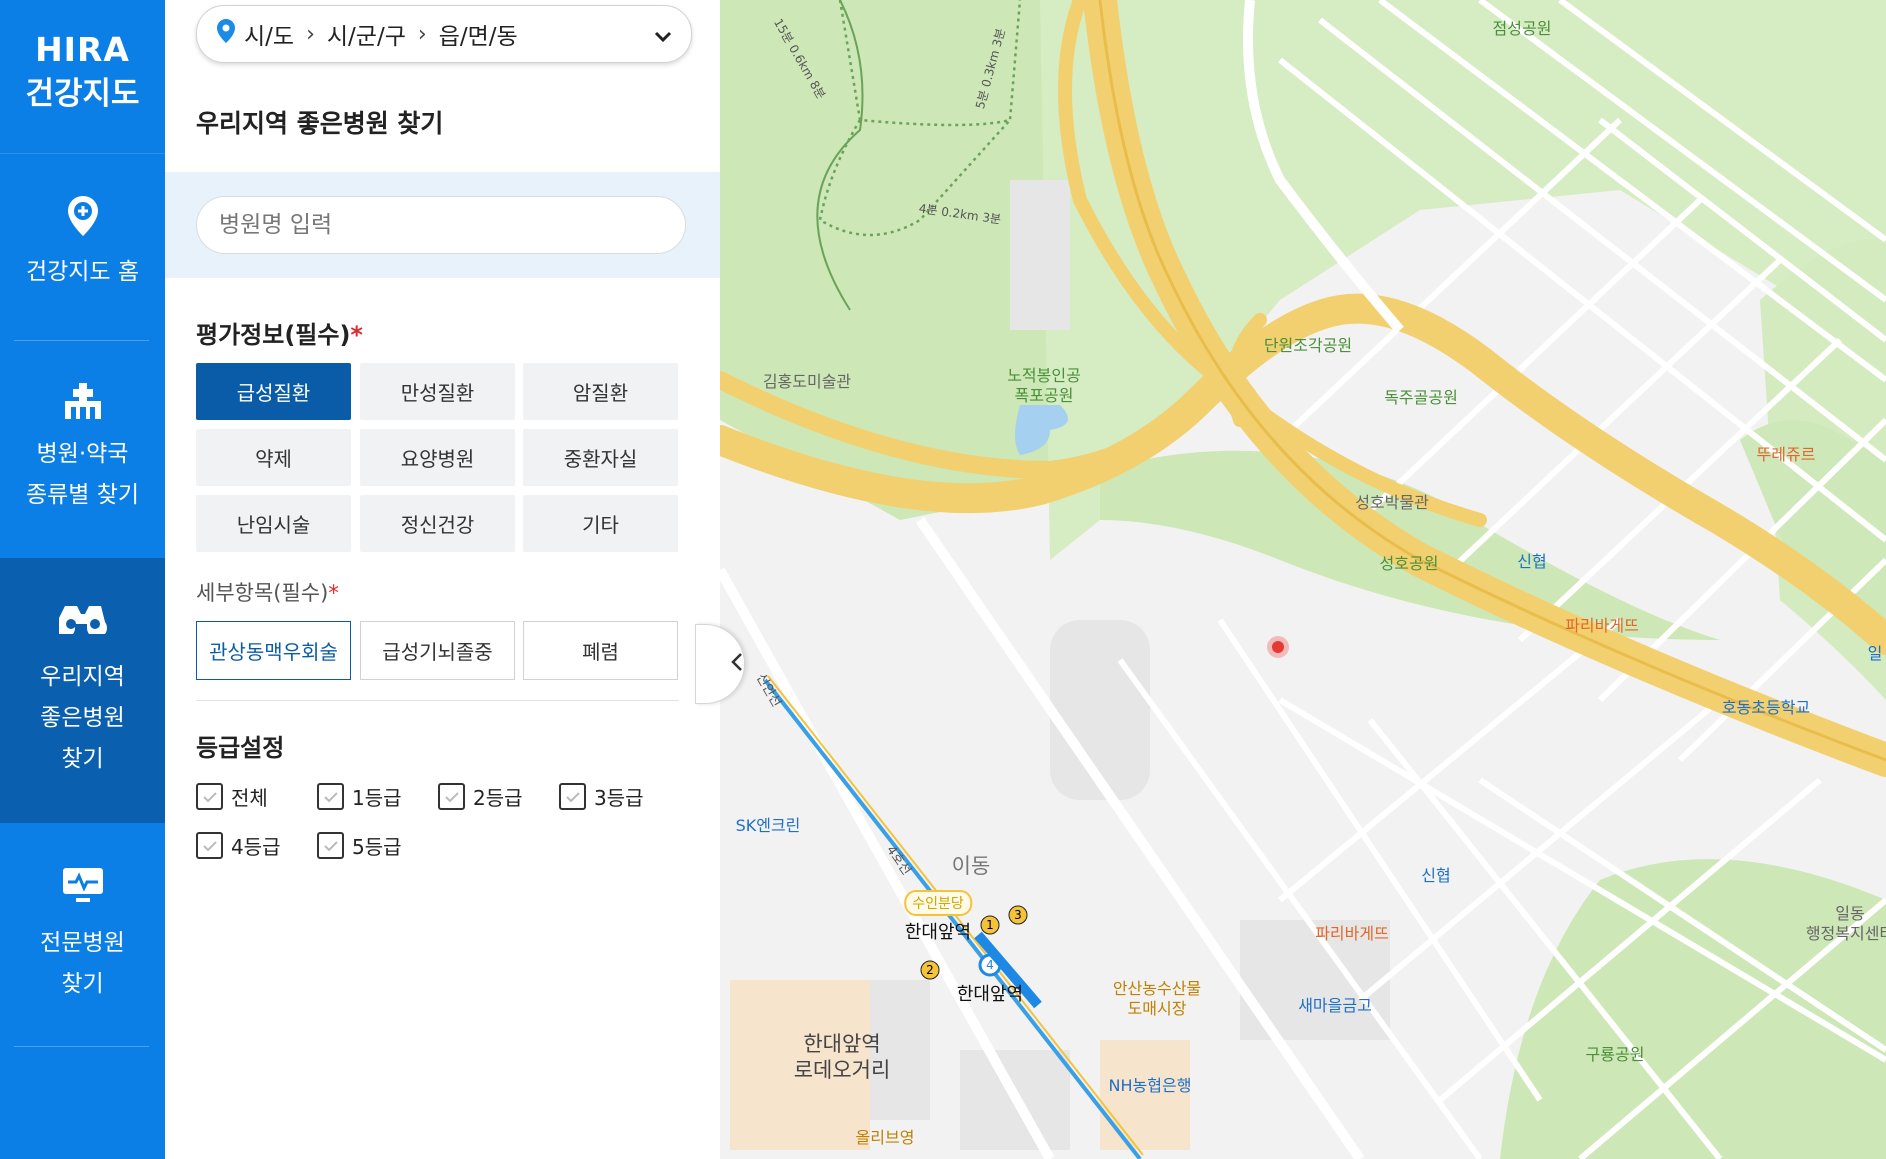 The width and height of the screenshot is (1886, 1159). What do you see at coordinates (249, 798) in the screenshot?
I see `grade-label: 전체` at bounding box center [249, 798].